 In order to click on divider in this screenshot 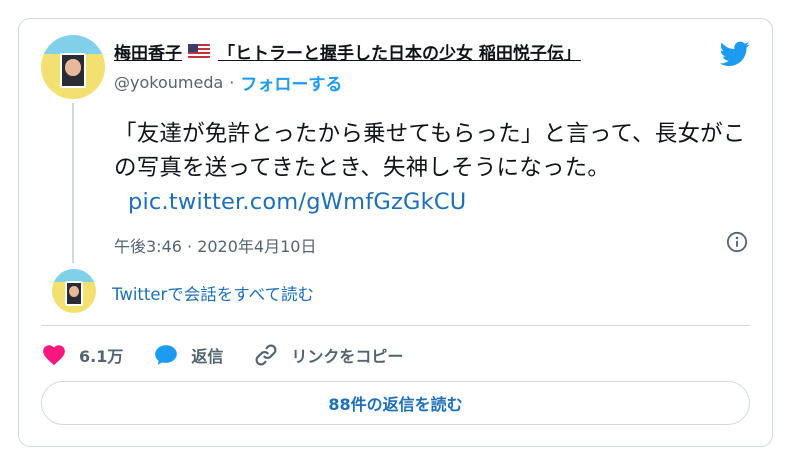, I will do `click(395, 325)`.